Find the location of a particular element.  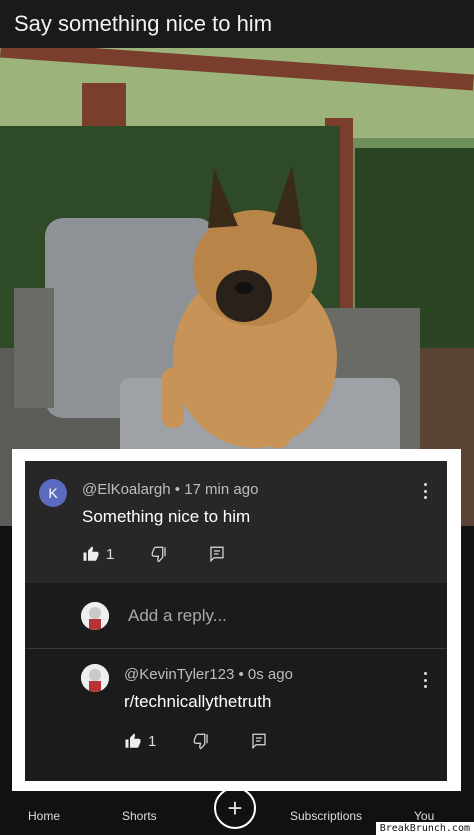

comment-actions: 1 is located at coordinates (154, 554).